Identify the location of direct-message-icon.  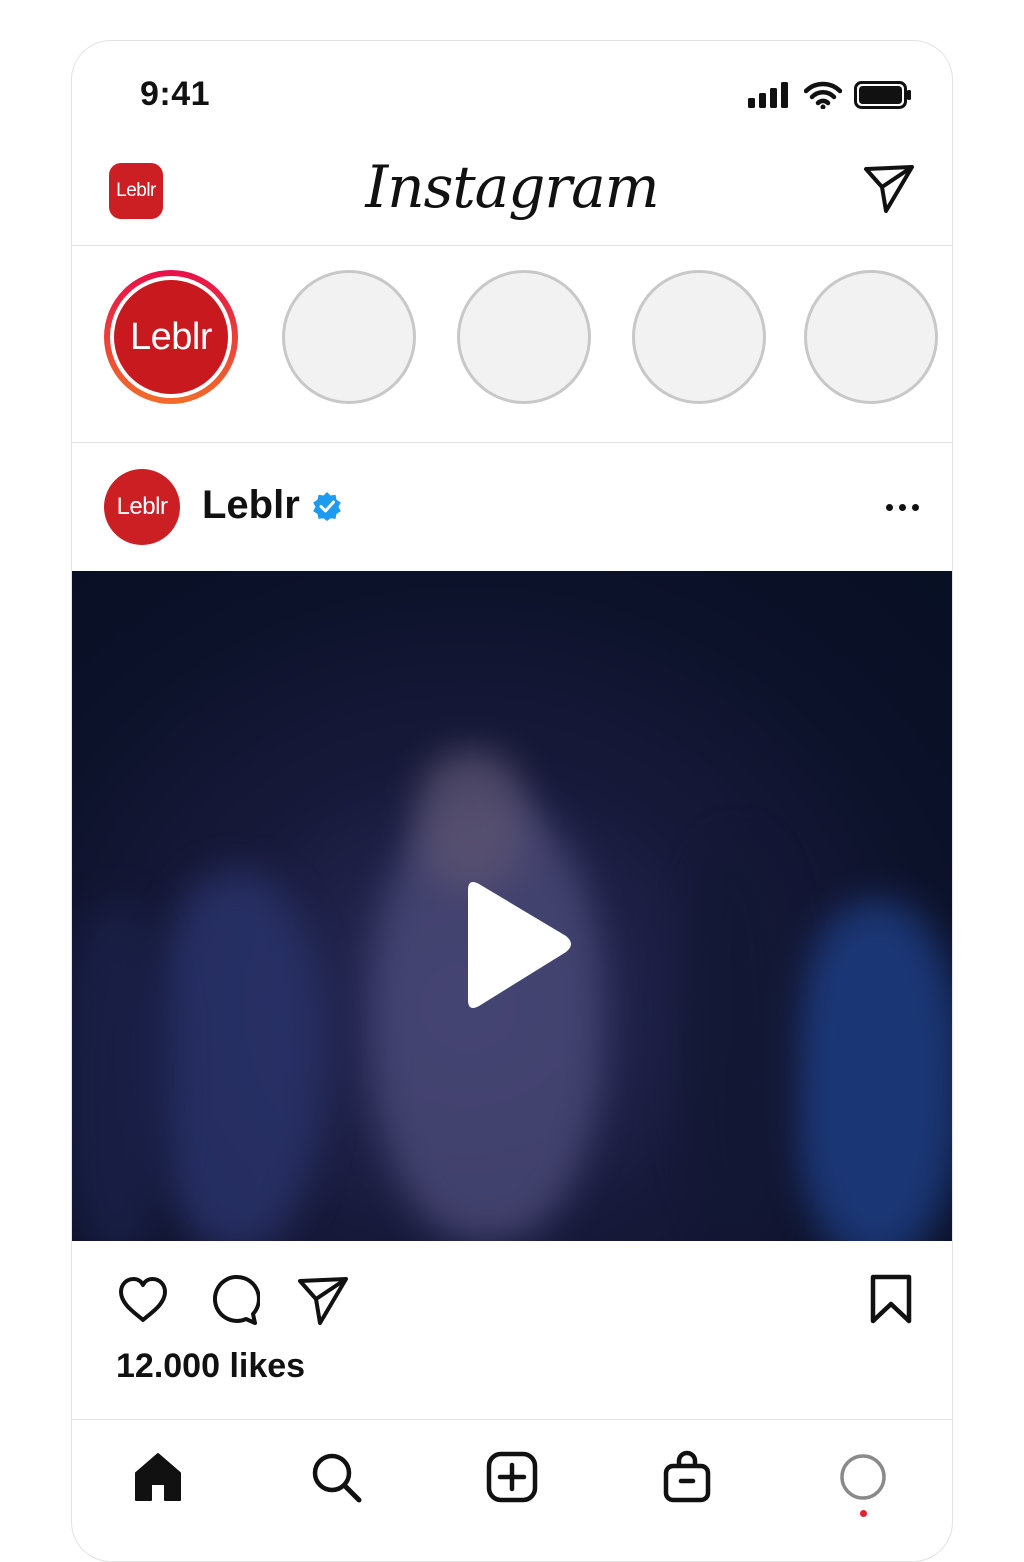
(889, 188).